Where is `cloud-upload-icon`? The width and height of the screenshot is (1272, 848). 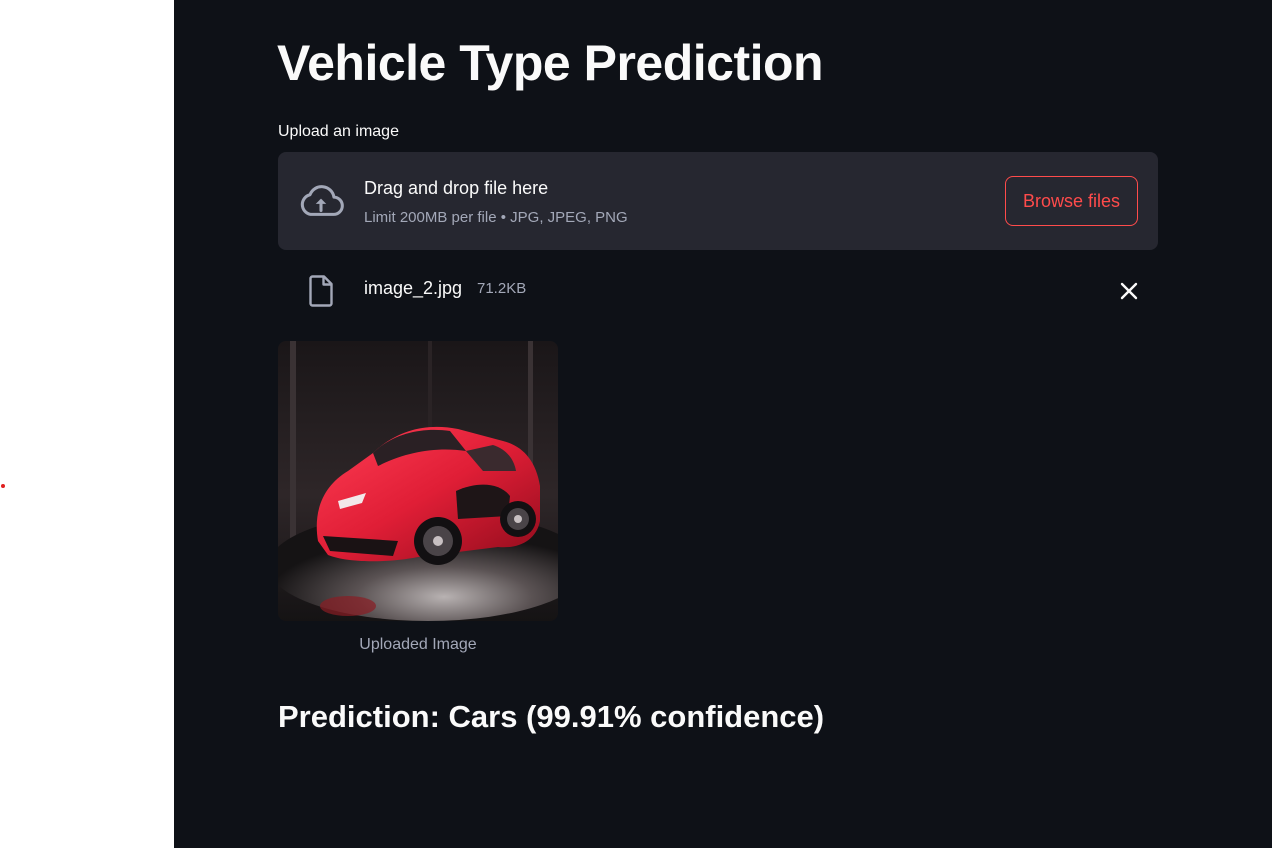 cloud-upload-icon is located at coordinates (322, 200).